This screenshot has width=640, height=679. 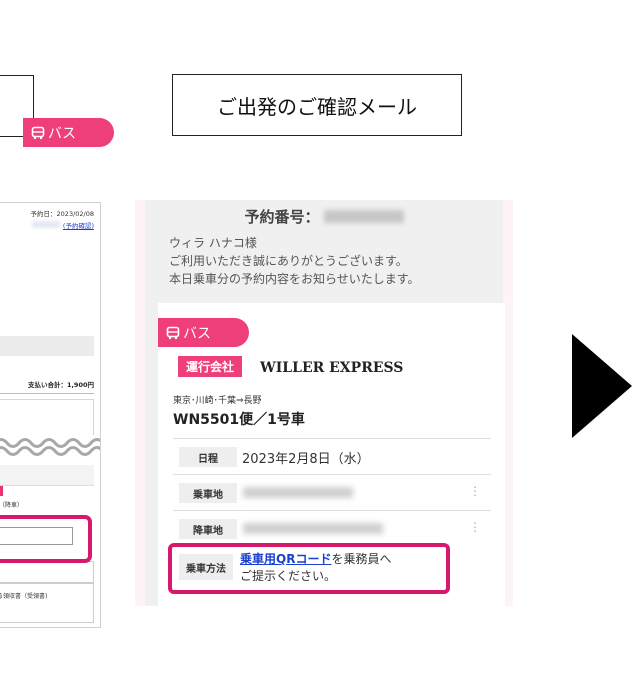 I want to click on boarding-method-highlight, so click(x=309, y=568).